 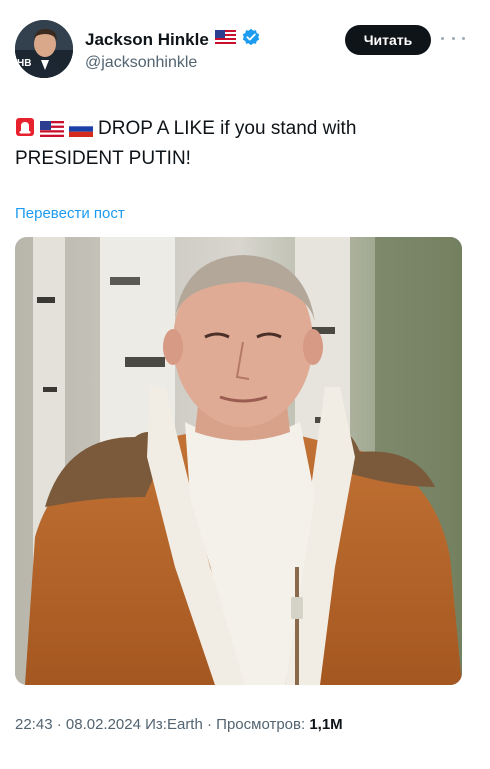 I want to click on more-icon, so click(x=453, y=38).